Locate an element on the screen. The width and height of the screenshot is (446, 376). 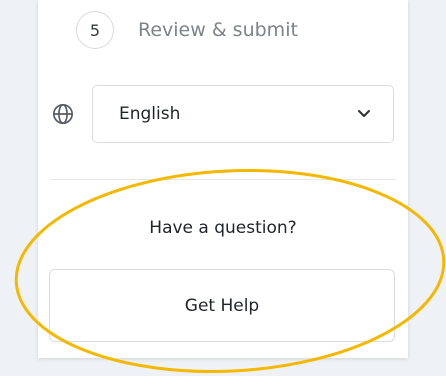
language-selected-value: English is located at coordinates (150, 114).